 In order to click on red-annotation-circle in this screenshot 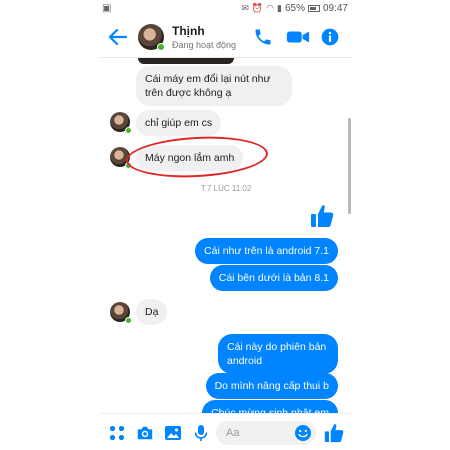, I will do `click(197, 157)`.